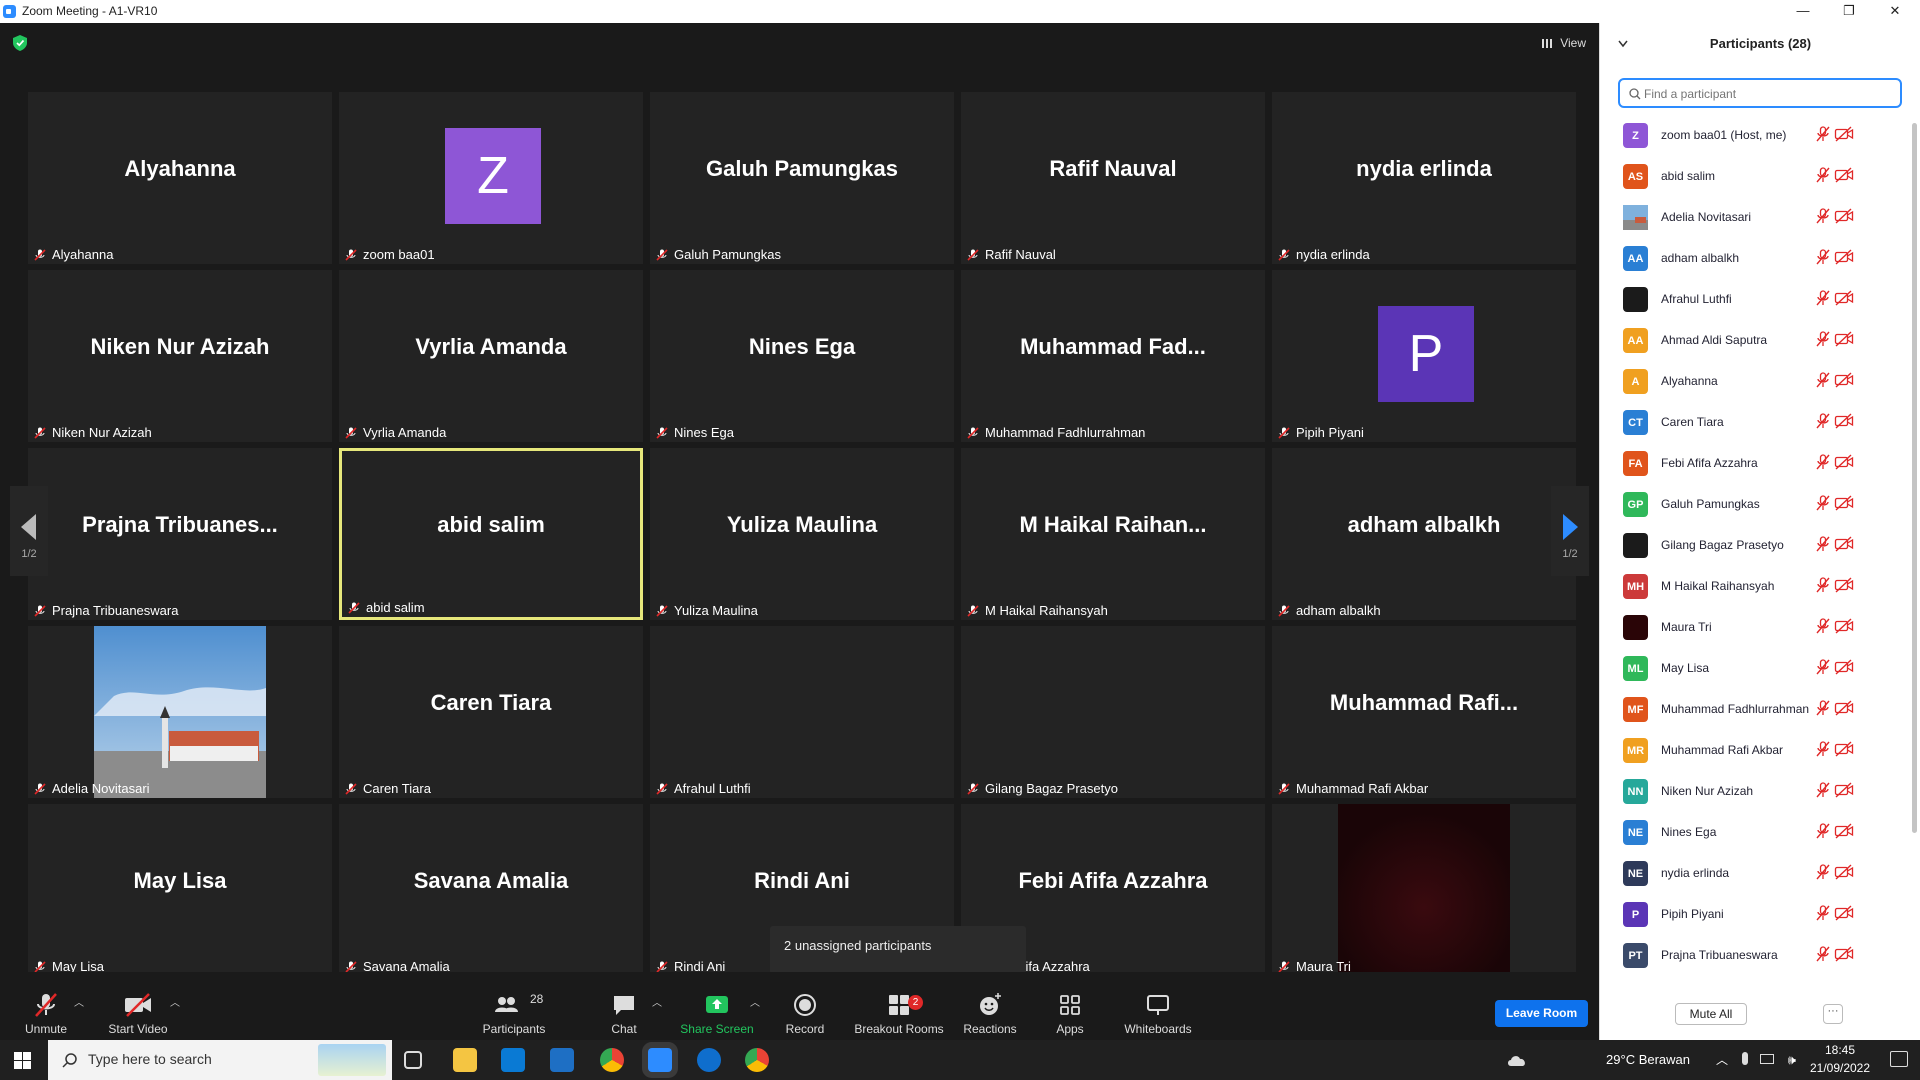 The image size is (1920, 1080). Describe the element at coordinates (1113, 712) in the screenshot. I see `video-tile: Gilang Bagaz Prasetyo` at that location.